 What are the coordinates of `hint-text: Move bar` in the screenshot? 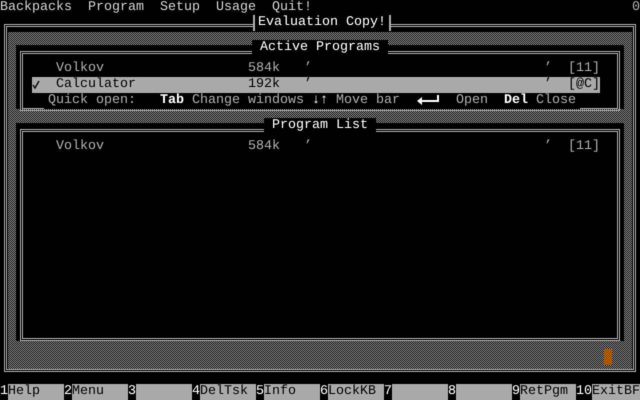 It's located at (368, 101).